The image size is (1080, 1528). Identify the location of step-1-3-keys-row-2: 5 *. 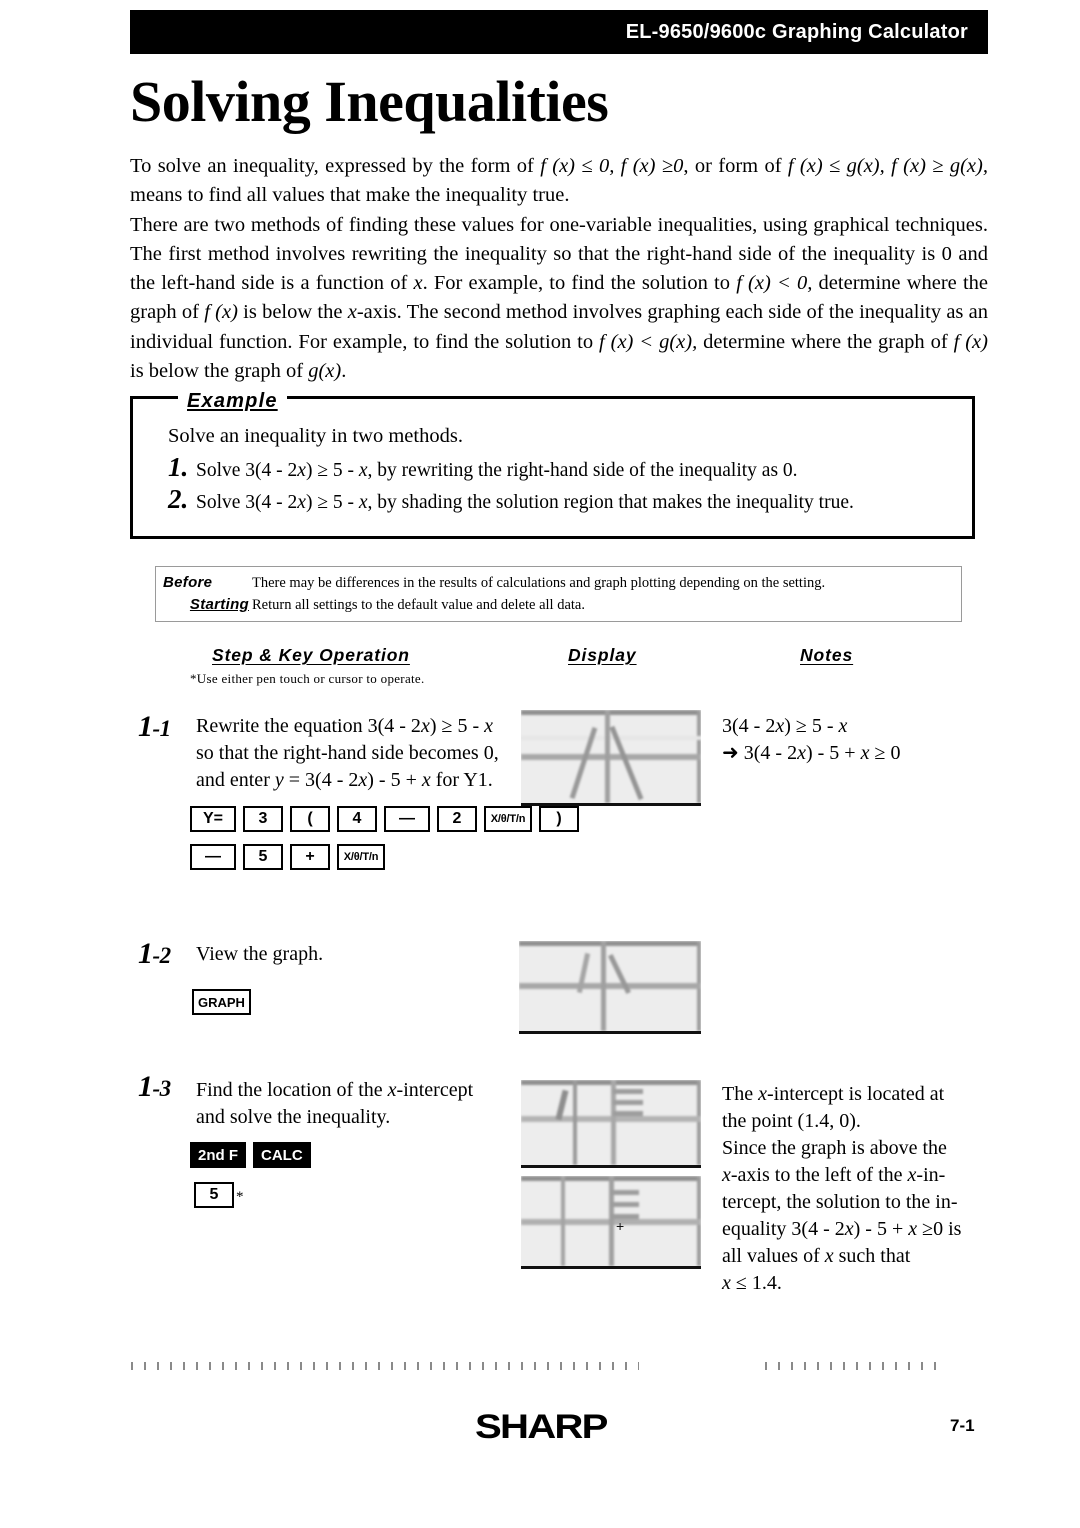
(219, 1195).